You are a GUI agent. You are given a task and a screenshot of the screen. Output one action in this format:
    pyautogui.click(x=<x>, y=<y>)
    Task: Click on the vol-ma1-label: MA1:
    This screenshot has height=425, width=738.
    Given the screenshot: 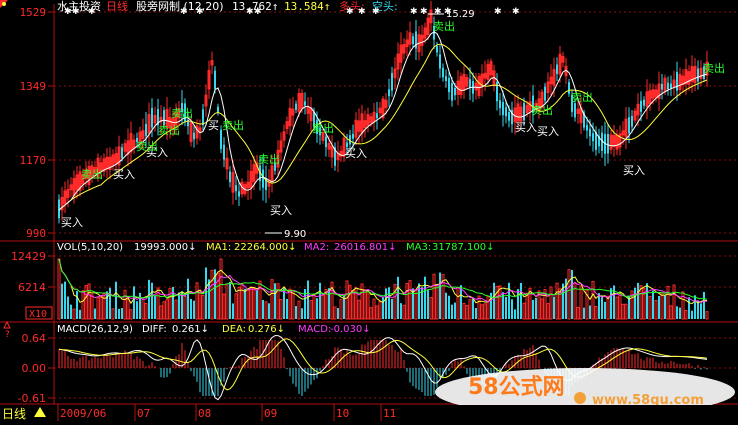 What is the action you would take?
    pyautogui.click(x=218, y=247)
    